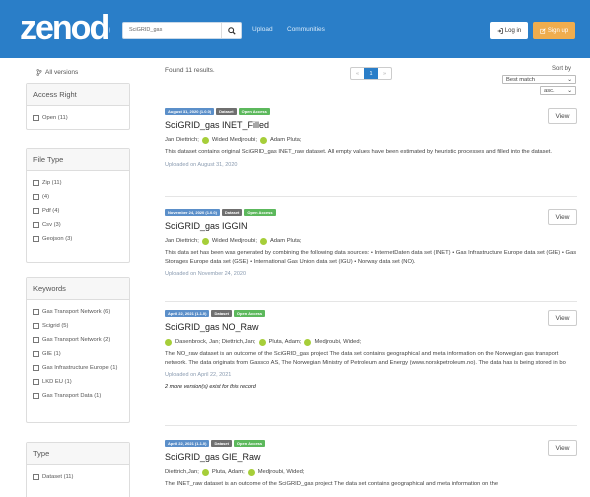 Image resolution: width=590 pixels, height=497 pixels. I want to click on pager-prev: «, so click(357, 73).